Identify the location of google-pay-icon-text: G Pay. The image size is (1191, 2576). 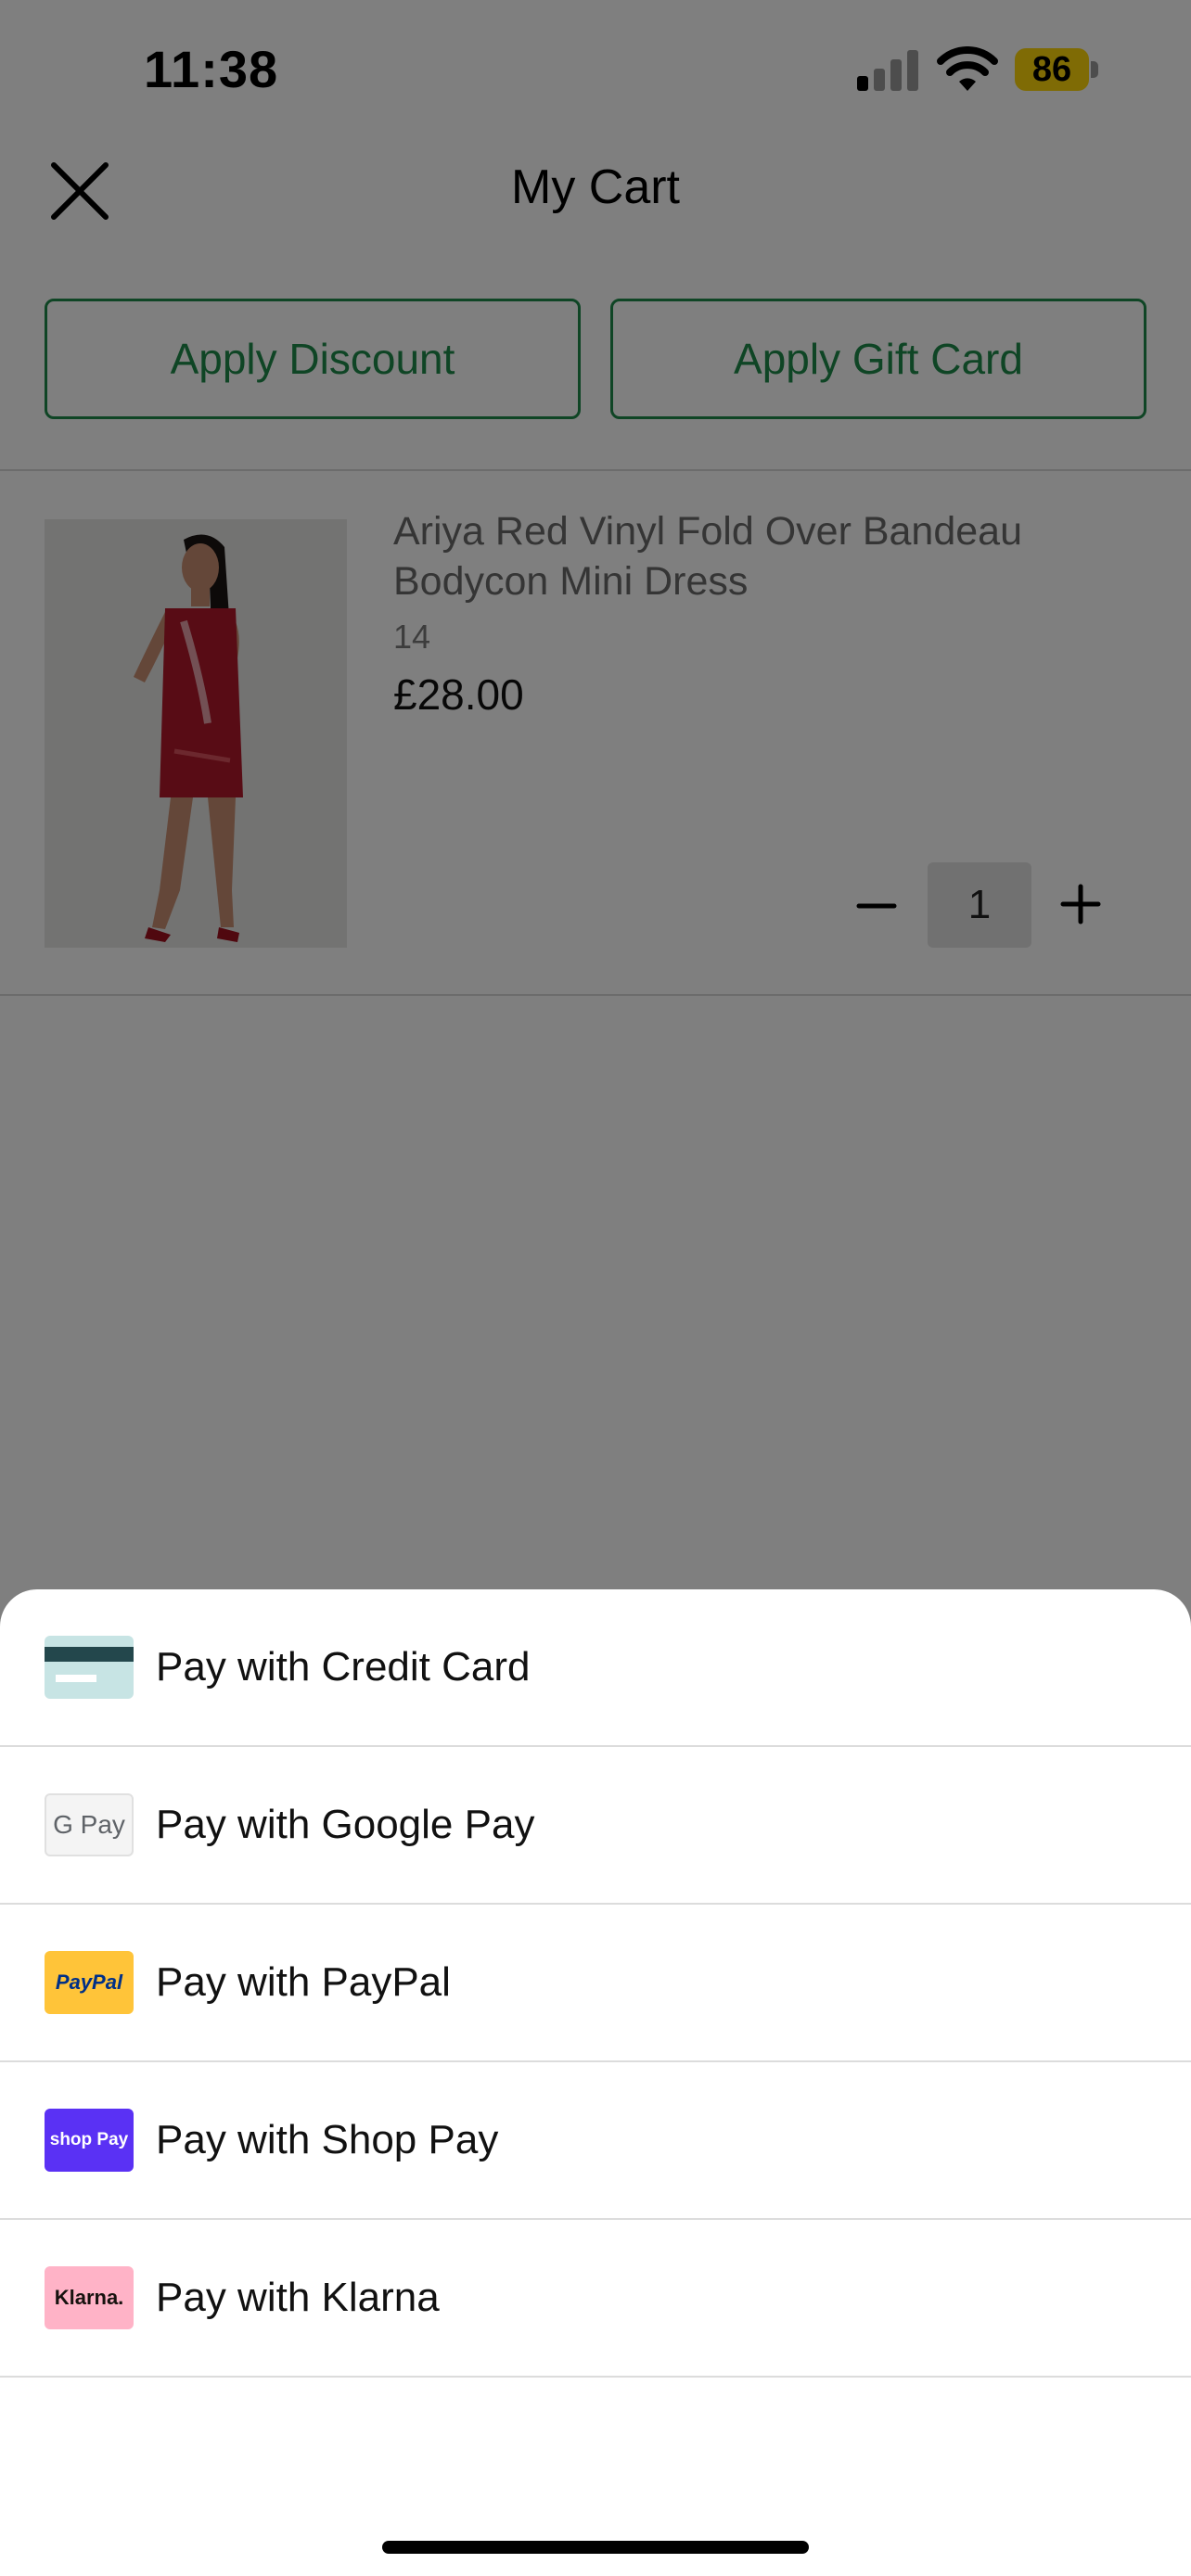
(89, 1825).